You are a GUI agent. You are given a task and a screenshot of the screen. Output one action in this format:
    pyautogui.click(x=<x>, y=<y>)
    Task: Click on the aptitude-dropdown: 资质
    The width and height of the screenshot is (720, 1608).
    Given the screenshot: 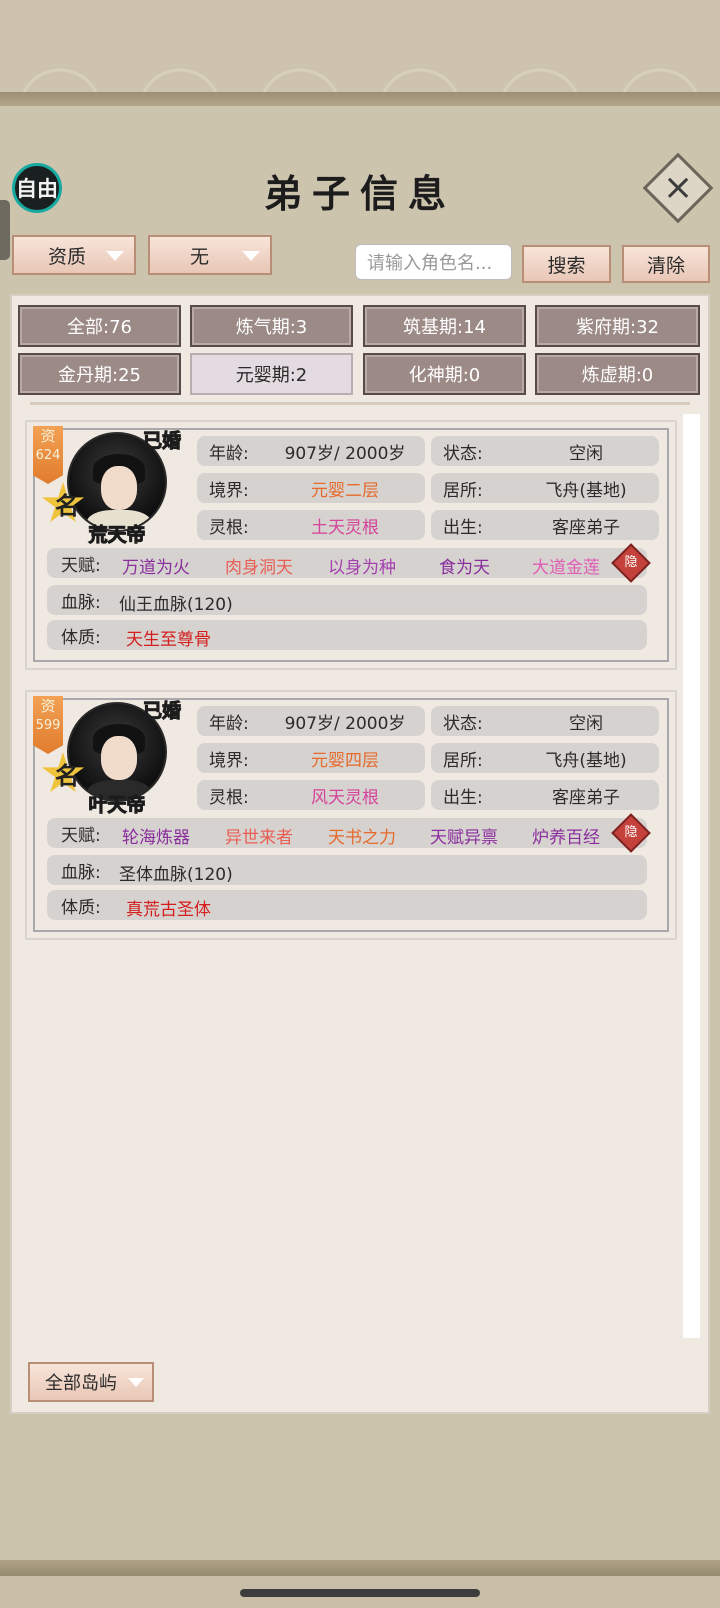 What is the action you would take?
    pyautogui.click(x=74, y=255)
    